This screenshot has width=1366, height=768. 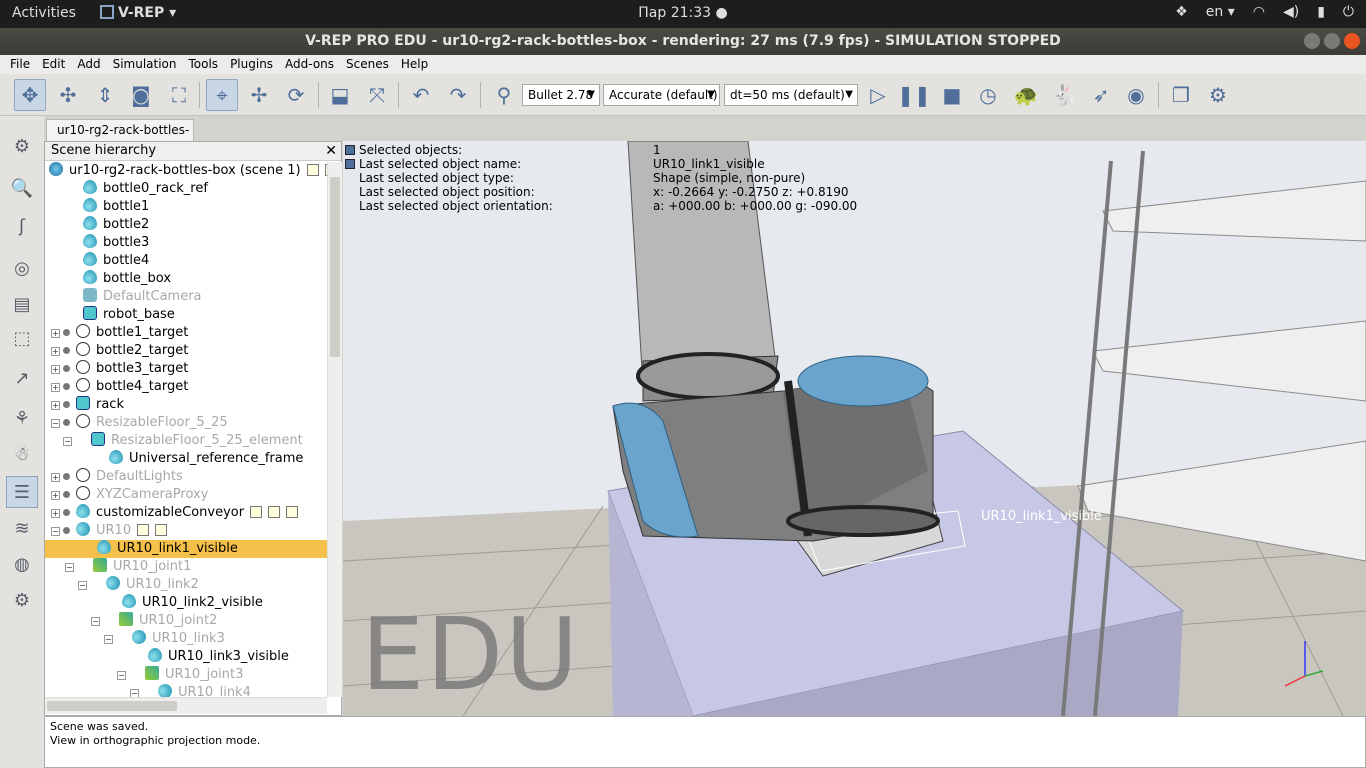 What do you see at coordinates (259, 95) in the screenshot?
I see `object-shift-icon: ✢` at bounding box center [259, 95].